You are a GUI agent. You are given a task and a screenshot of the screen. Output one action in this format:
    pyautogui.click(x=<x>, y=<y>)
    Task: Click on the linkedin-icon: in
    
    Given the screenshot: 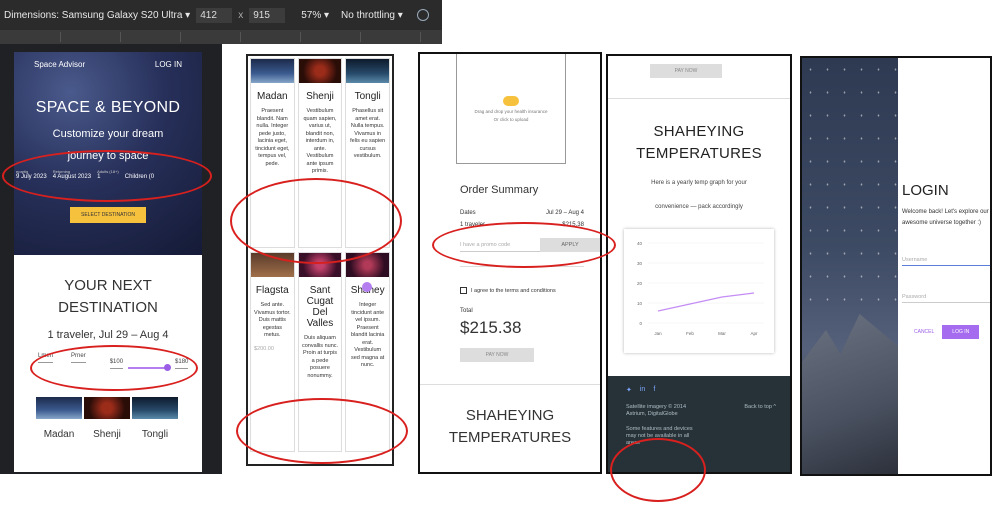 What is the action you would take?
    pyautogui.click(x=642, y=390)
    